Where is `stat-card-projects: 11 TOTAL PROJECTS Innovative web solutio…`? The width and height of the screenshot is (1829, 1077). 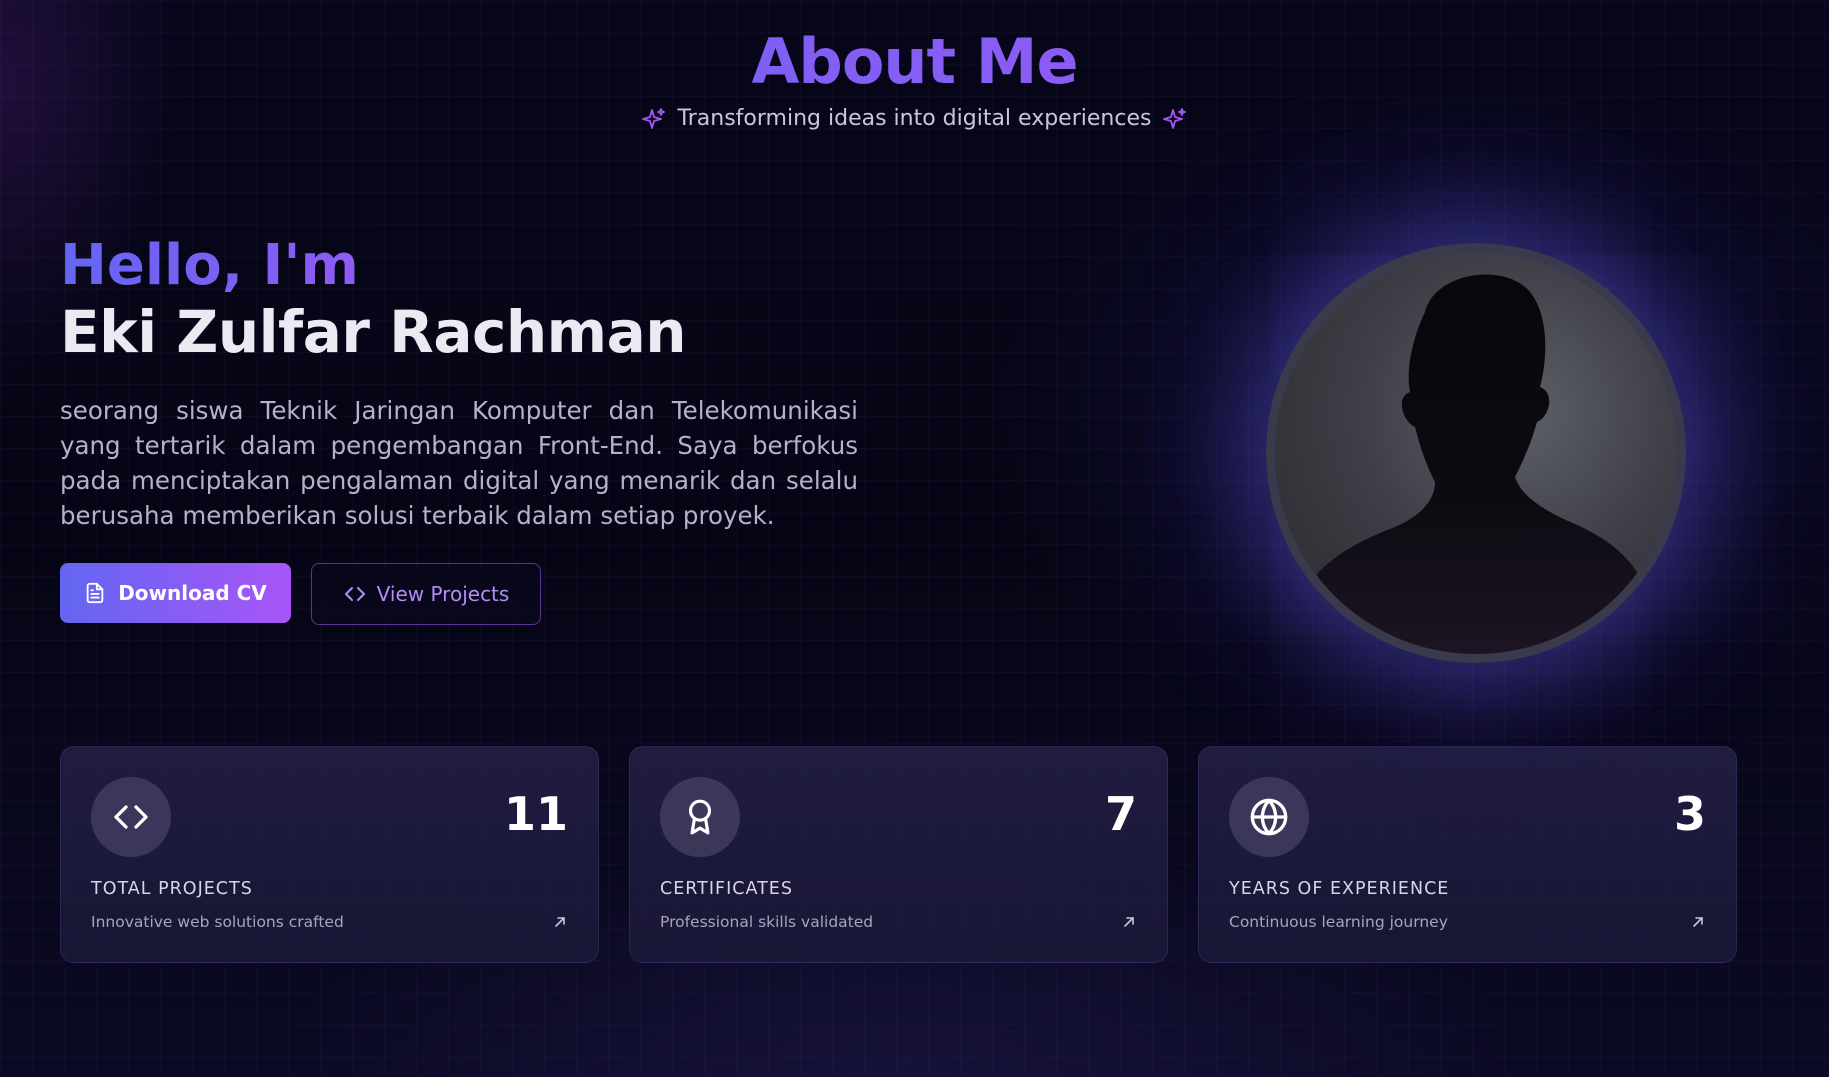 stat-card-projects: 11 TOTAL PROJECTS Innovative web solutio… is located at coordinates (329, 854).